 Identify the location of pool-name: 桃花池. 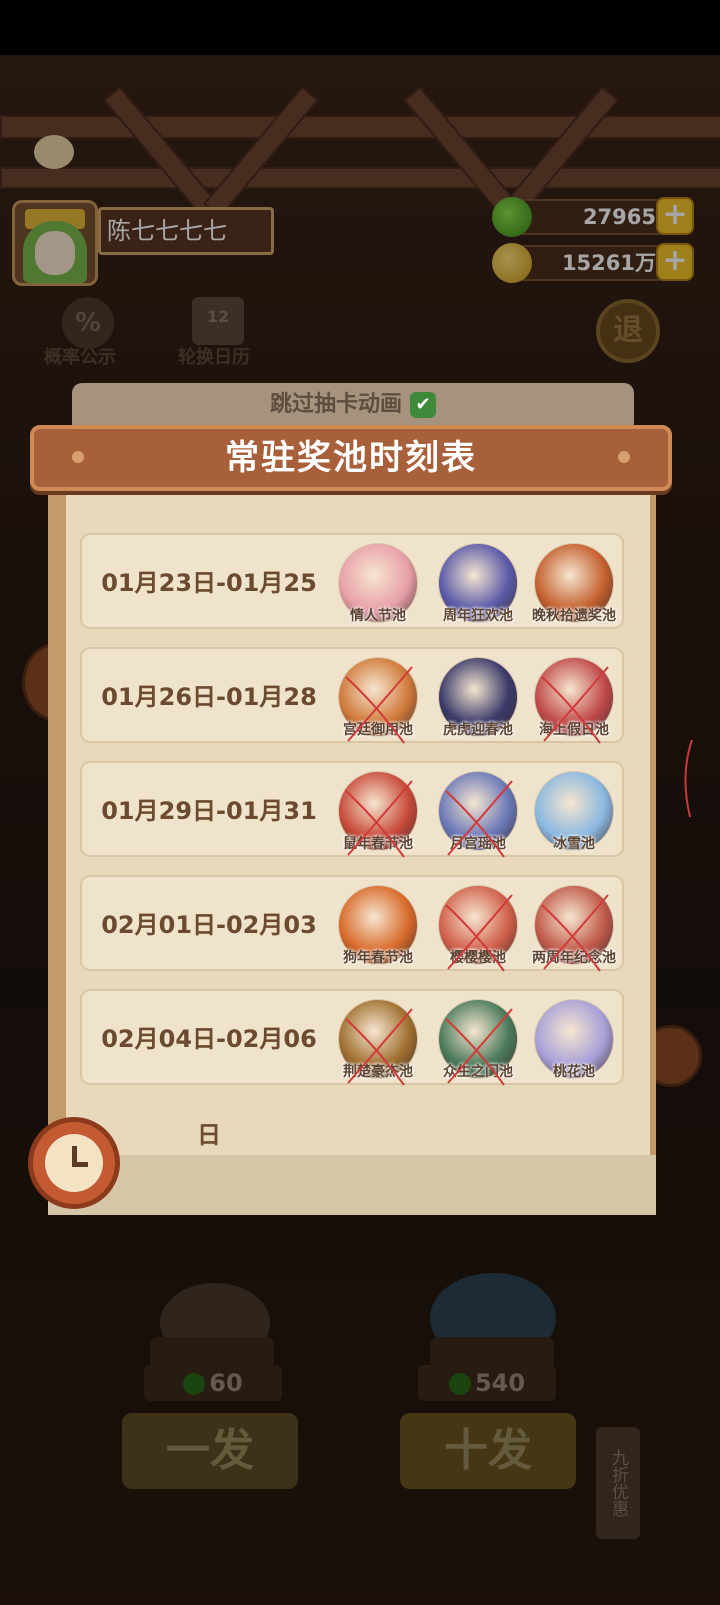
(574, 1072).